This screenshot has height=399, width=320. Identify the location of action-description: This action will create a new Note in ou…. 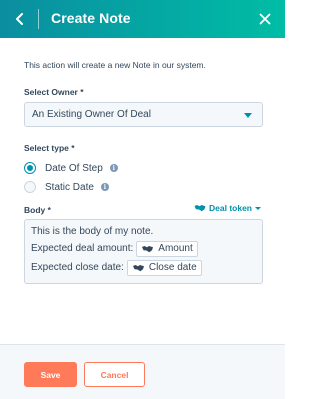
(115, 65).